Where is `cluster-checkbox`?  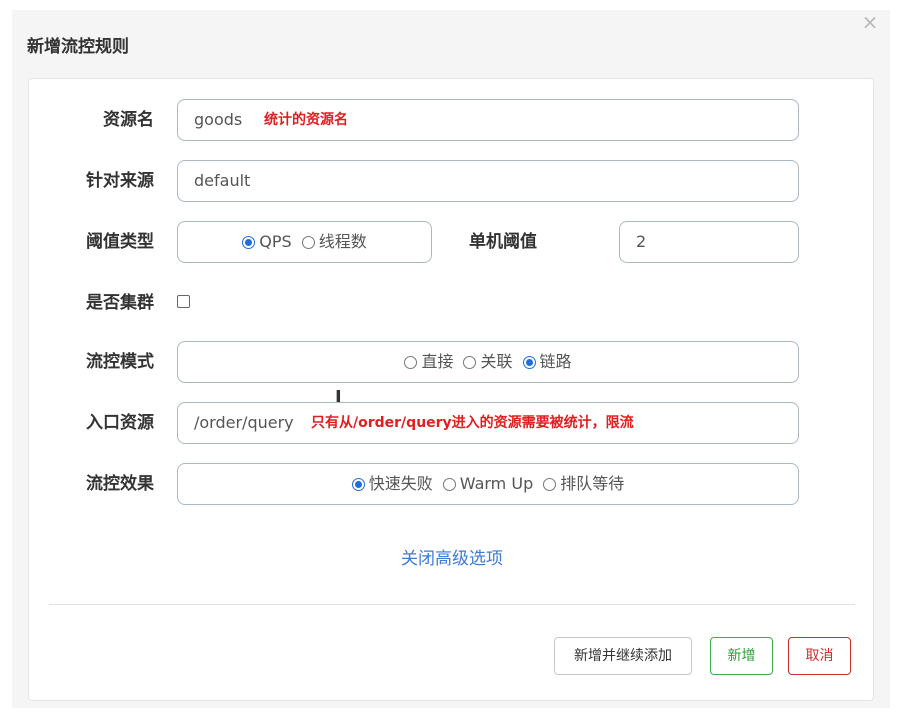
cluster-checkbox is located at coordinates (183, 301).